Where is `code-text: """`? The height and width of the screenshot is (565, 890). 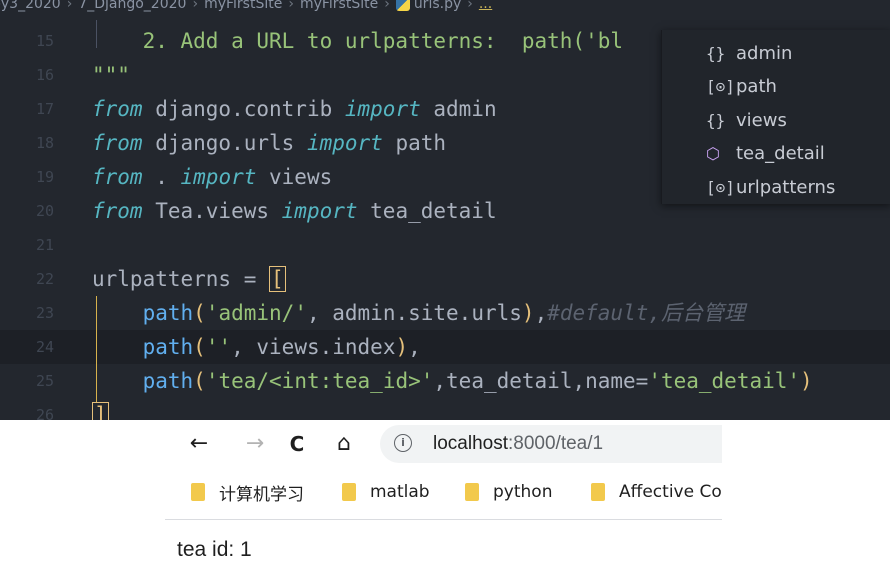
code-text: """ is located at coordinates (111, 75).